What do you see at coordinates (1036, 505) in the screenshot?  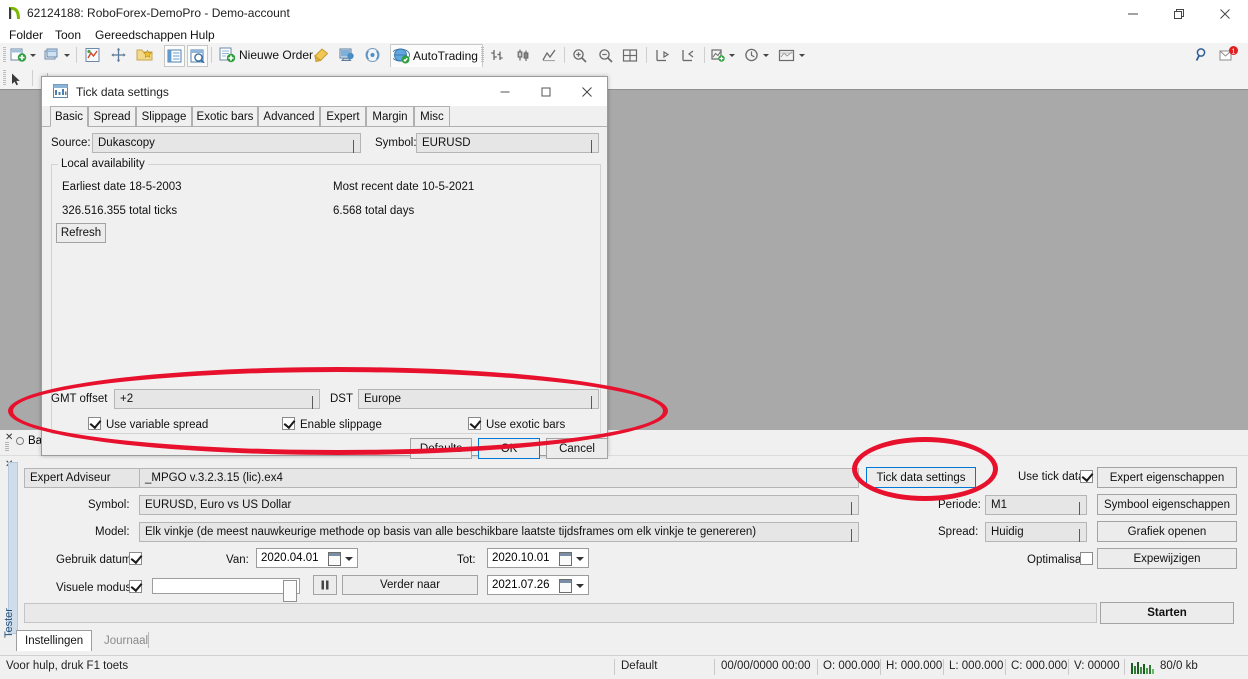 I see `period-combo: M1` at bounding box center [1036, 505].